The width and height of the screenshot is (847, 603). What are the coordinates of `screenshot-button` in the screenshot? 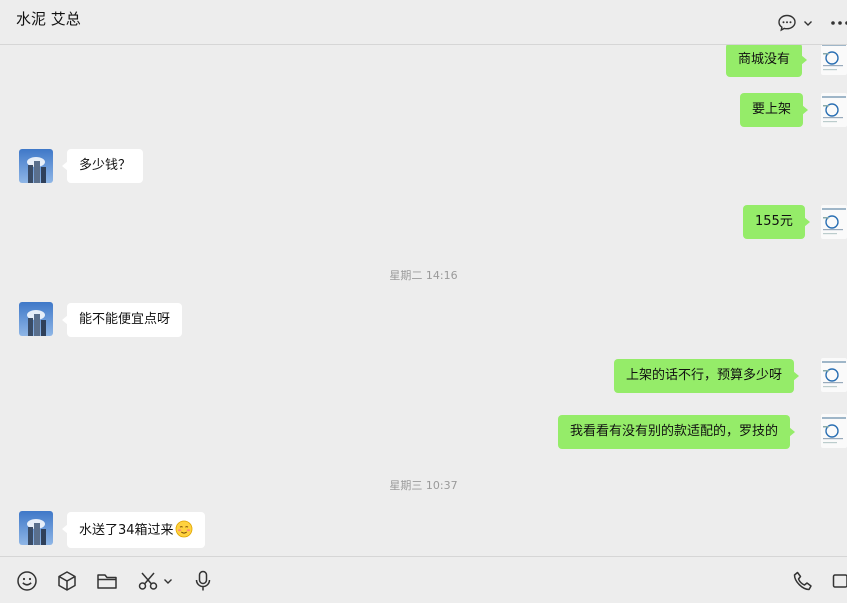 It's located at (155, 581).